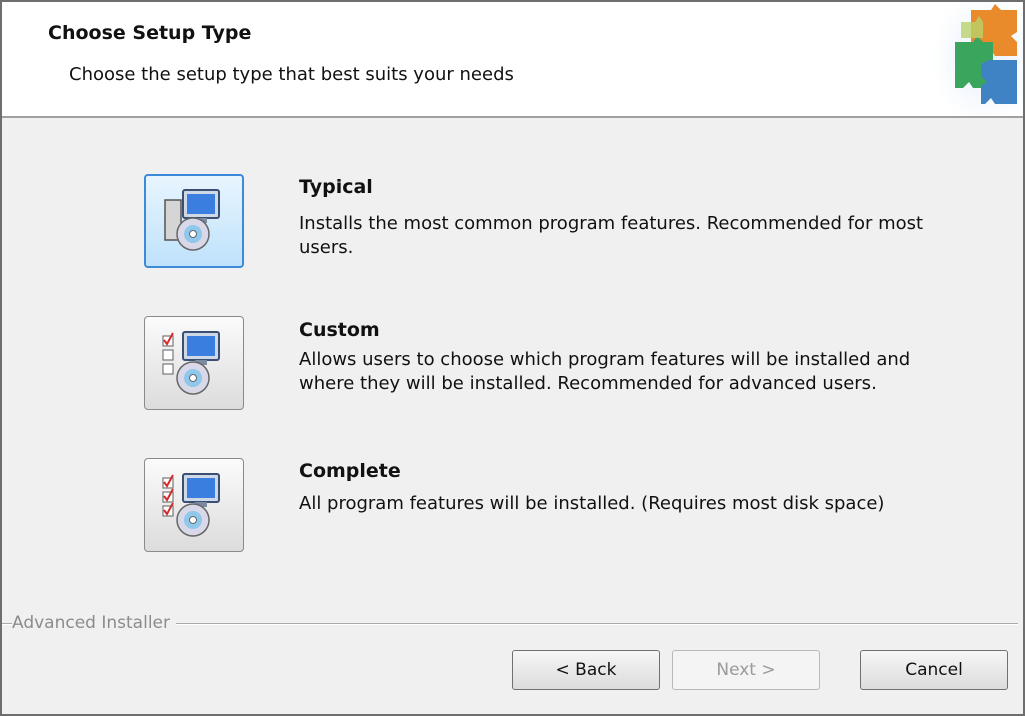 This screenshot has height=716, width=1025. I want to click on complete-option-button, so click(194, 505).